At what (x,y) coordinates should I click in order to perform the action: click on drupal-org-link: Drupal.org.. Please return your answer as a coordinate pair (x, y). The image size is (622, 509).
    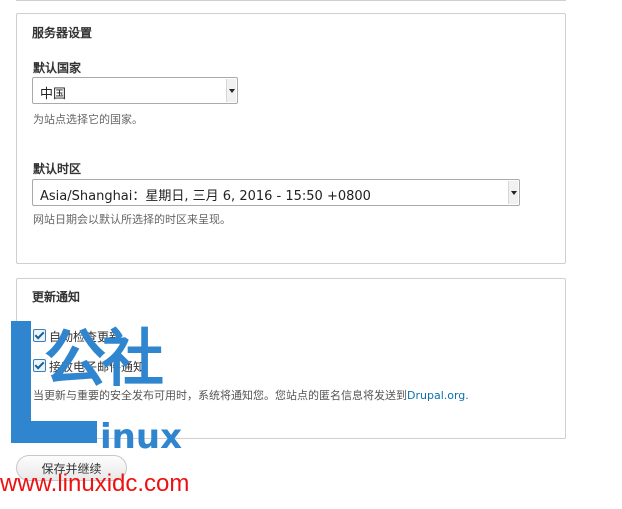
    Looking at the image, I should click on (438, 395).